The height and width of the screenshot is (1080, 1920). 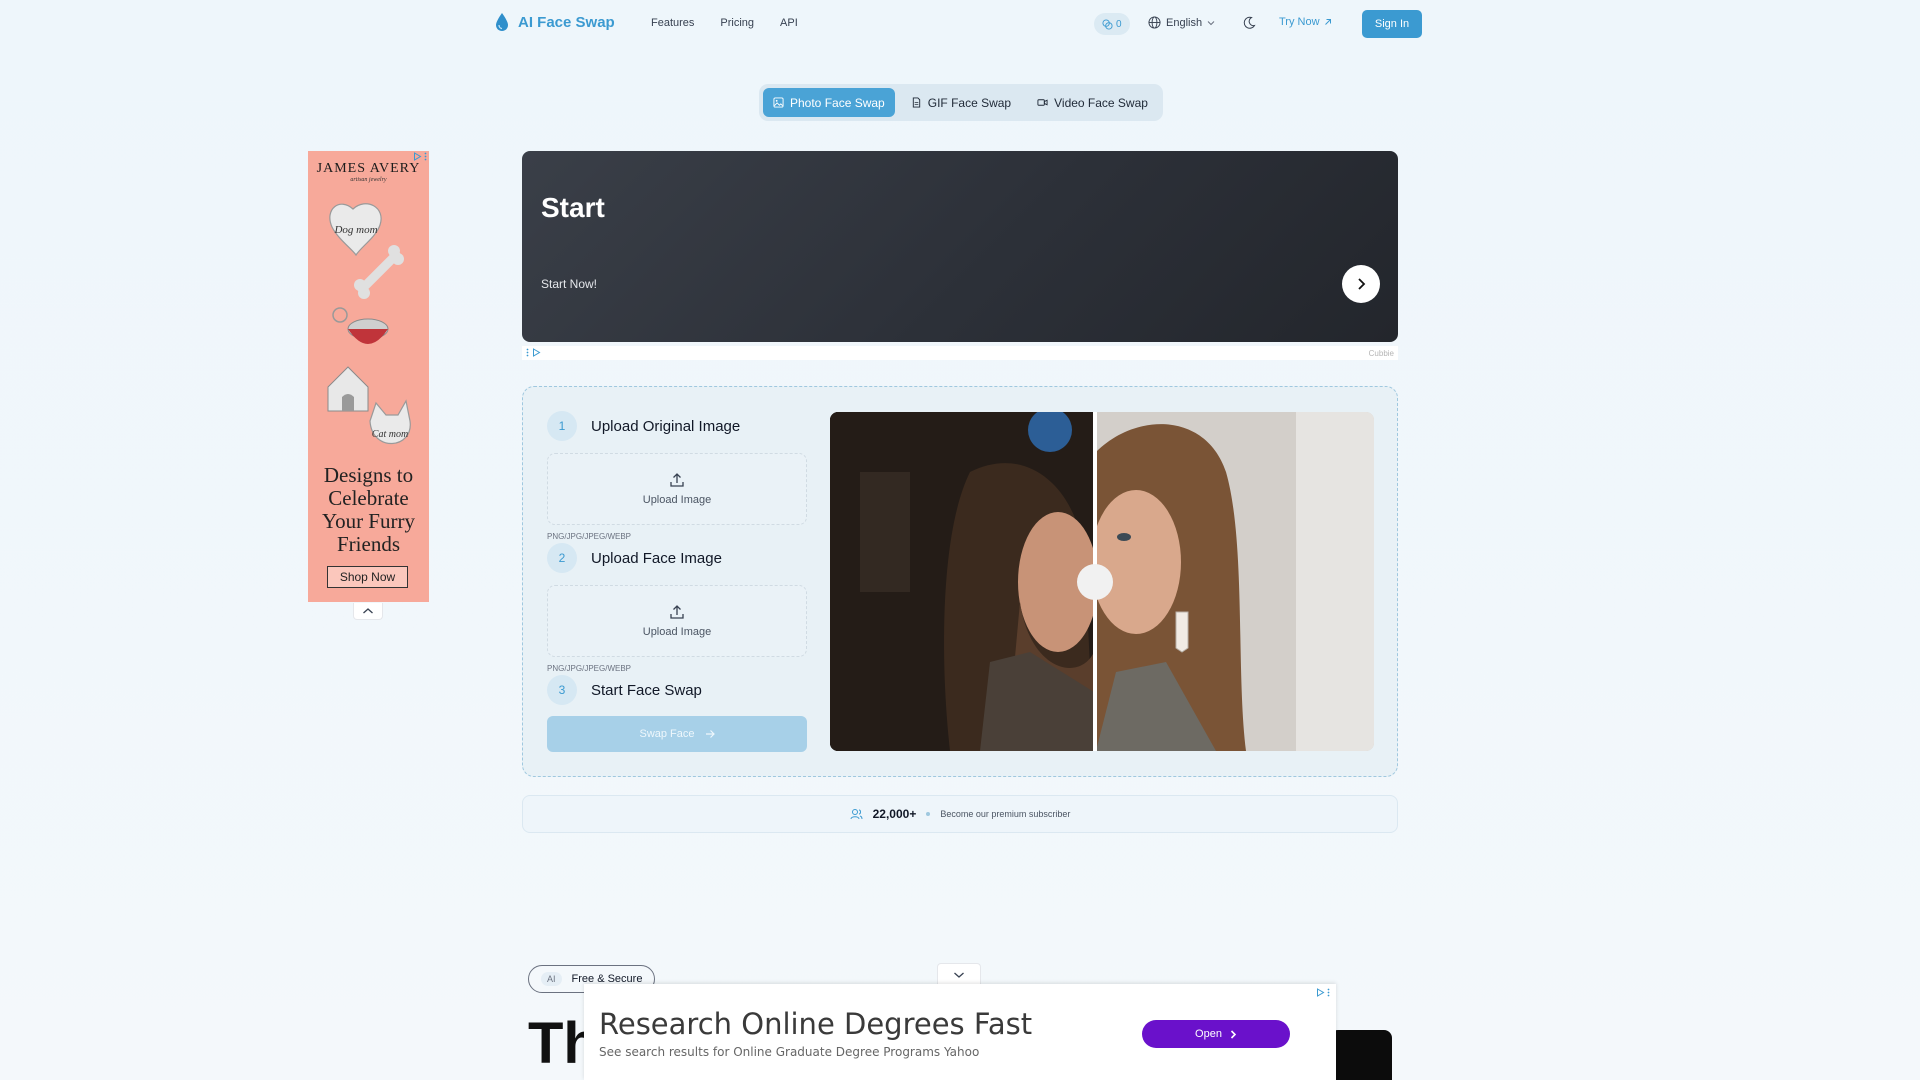 What do you see at coordinates (368, 509) in the screenshot?
I see `ad-headline: Designs to Celebrate Your Furry Friends` at bounding box center [368, 509].